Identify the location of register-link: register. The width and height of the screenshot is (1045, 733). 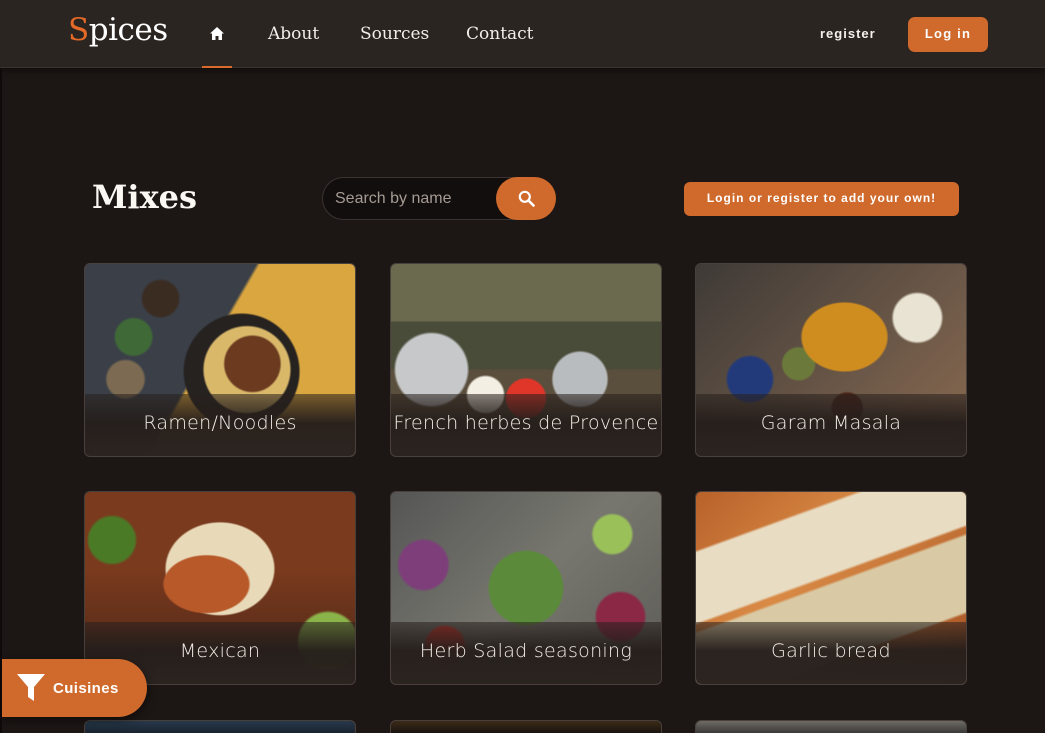
(848, 33).